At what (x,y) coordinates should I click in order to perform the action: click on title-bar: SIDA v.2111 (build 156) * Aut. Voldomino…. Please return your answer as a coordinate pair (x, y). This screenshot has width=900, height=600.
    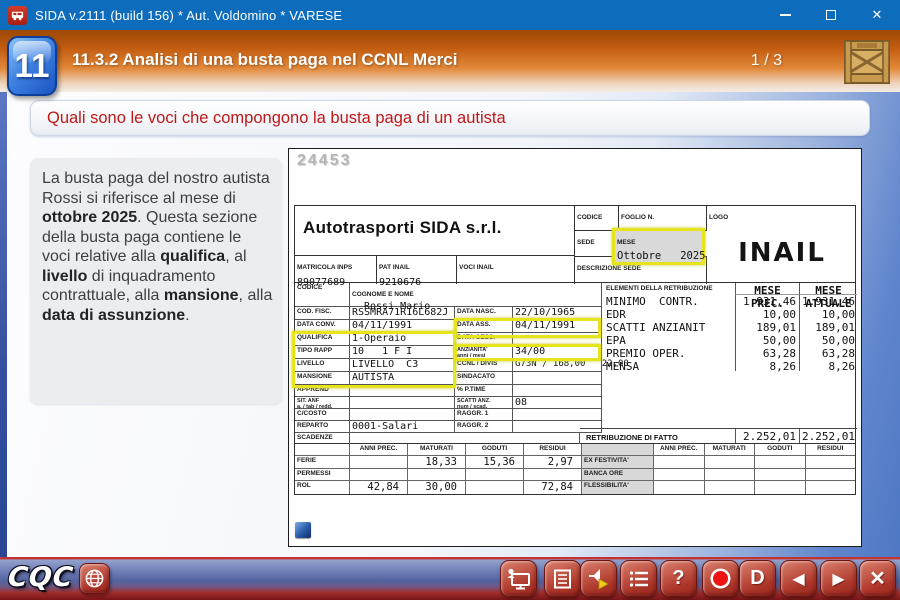
    Looking at the image, I should click on (450, 15).